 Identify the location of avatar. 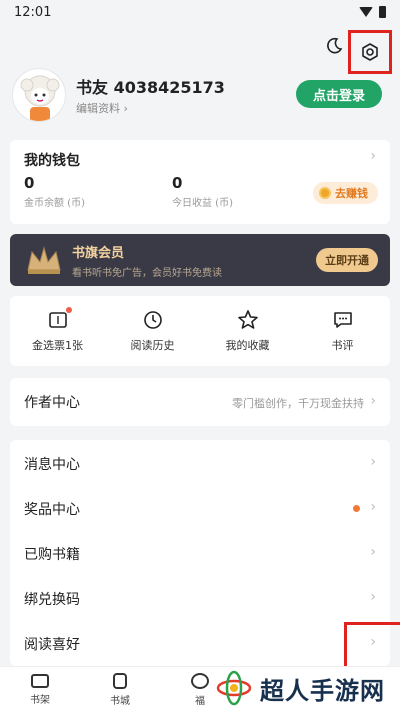
(39, 95).